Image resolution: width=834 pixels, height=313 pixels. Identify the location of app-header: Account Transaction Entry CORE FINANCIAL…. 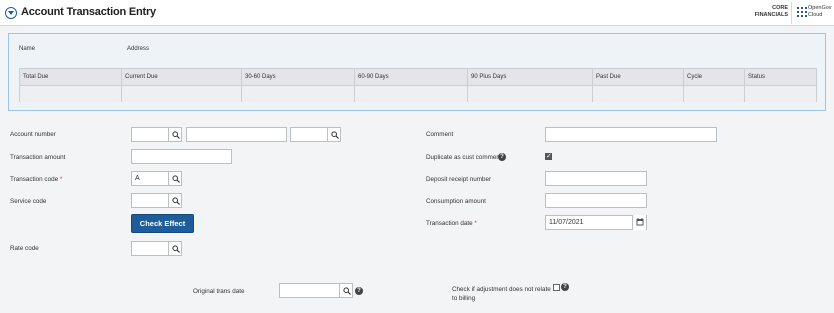
(417, 13).